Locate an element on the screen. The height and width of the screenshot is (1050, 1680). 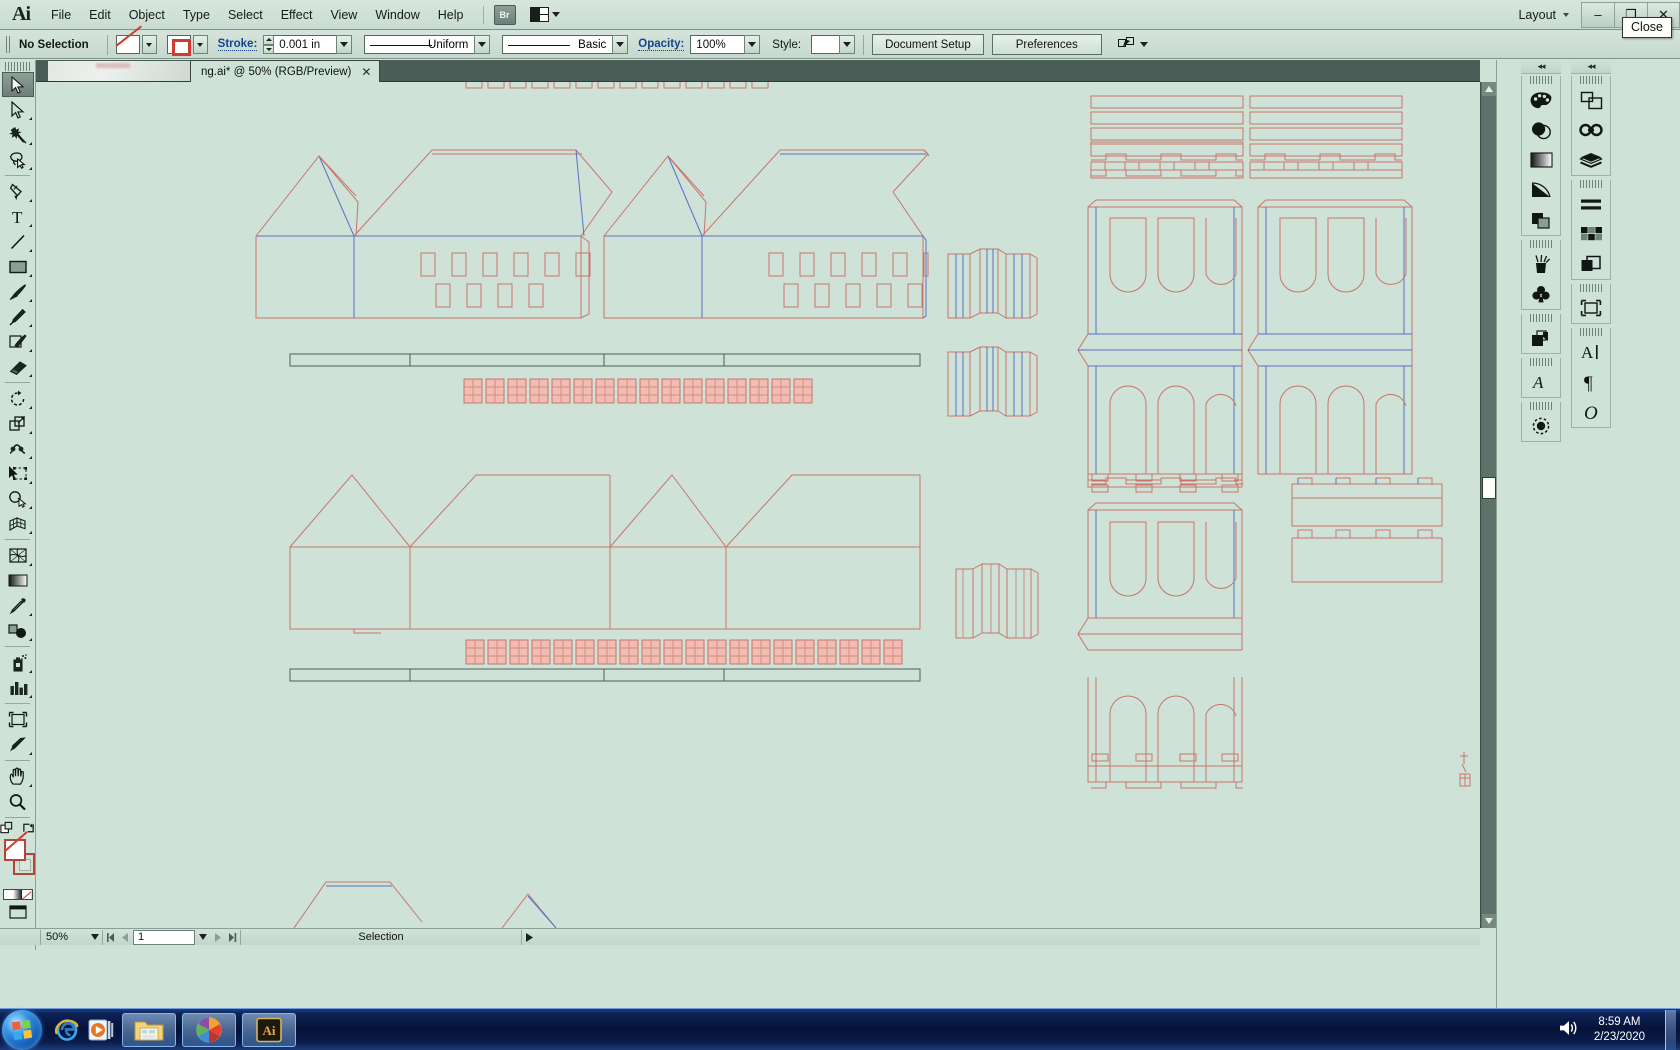
type-panel-icon: A is located at coordinates (1541, 382).